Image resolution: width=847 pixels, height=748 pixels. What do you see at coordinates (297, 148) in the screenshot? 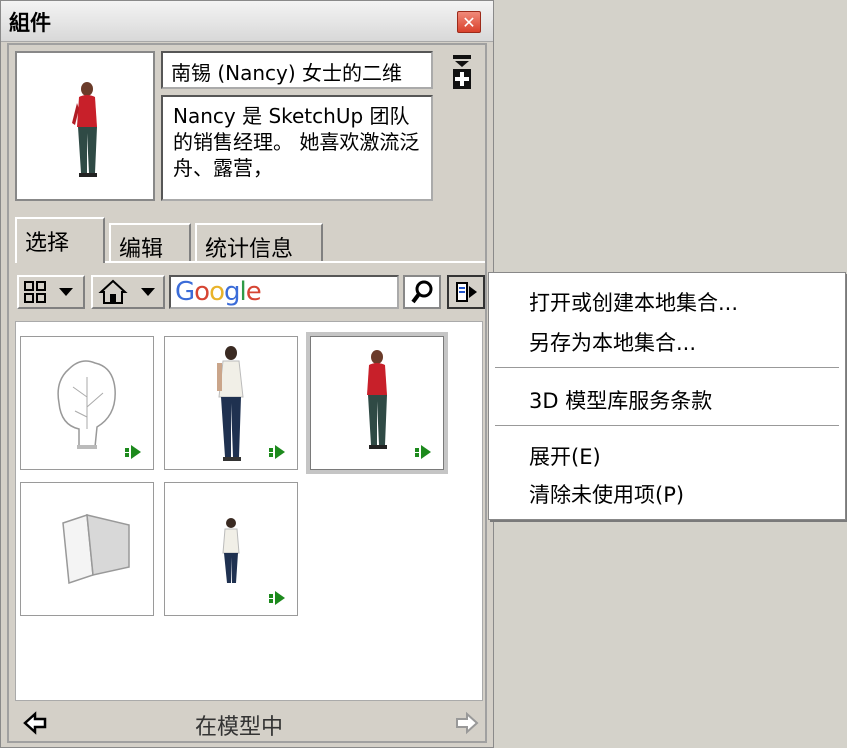
I see `component-description-field: Nancy 是 SketchUp 团队的销售经理。 她喜欢激流泛舟、露营，` at bounding box center [297, 148].